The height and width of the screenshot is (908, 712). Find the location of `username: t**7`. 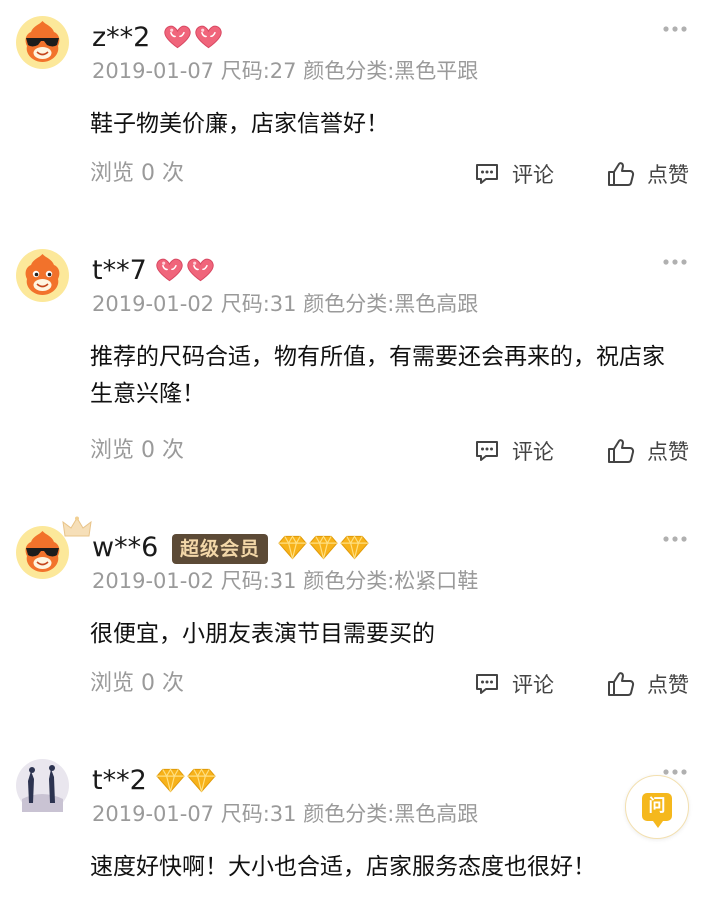

username: t**7 is located at coordinates (119, 270).